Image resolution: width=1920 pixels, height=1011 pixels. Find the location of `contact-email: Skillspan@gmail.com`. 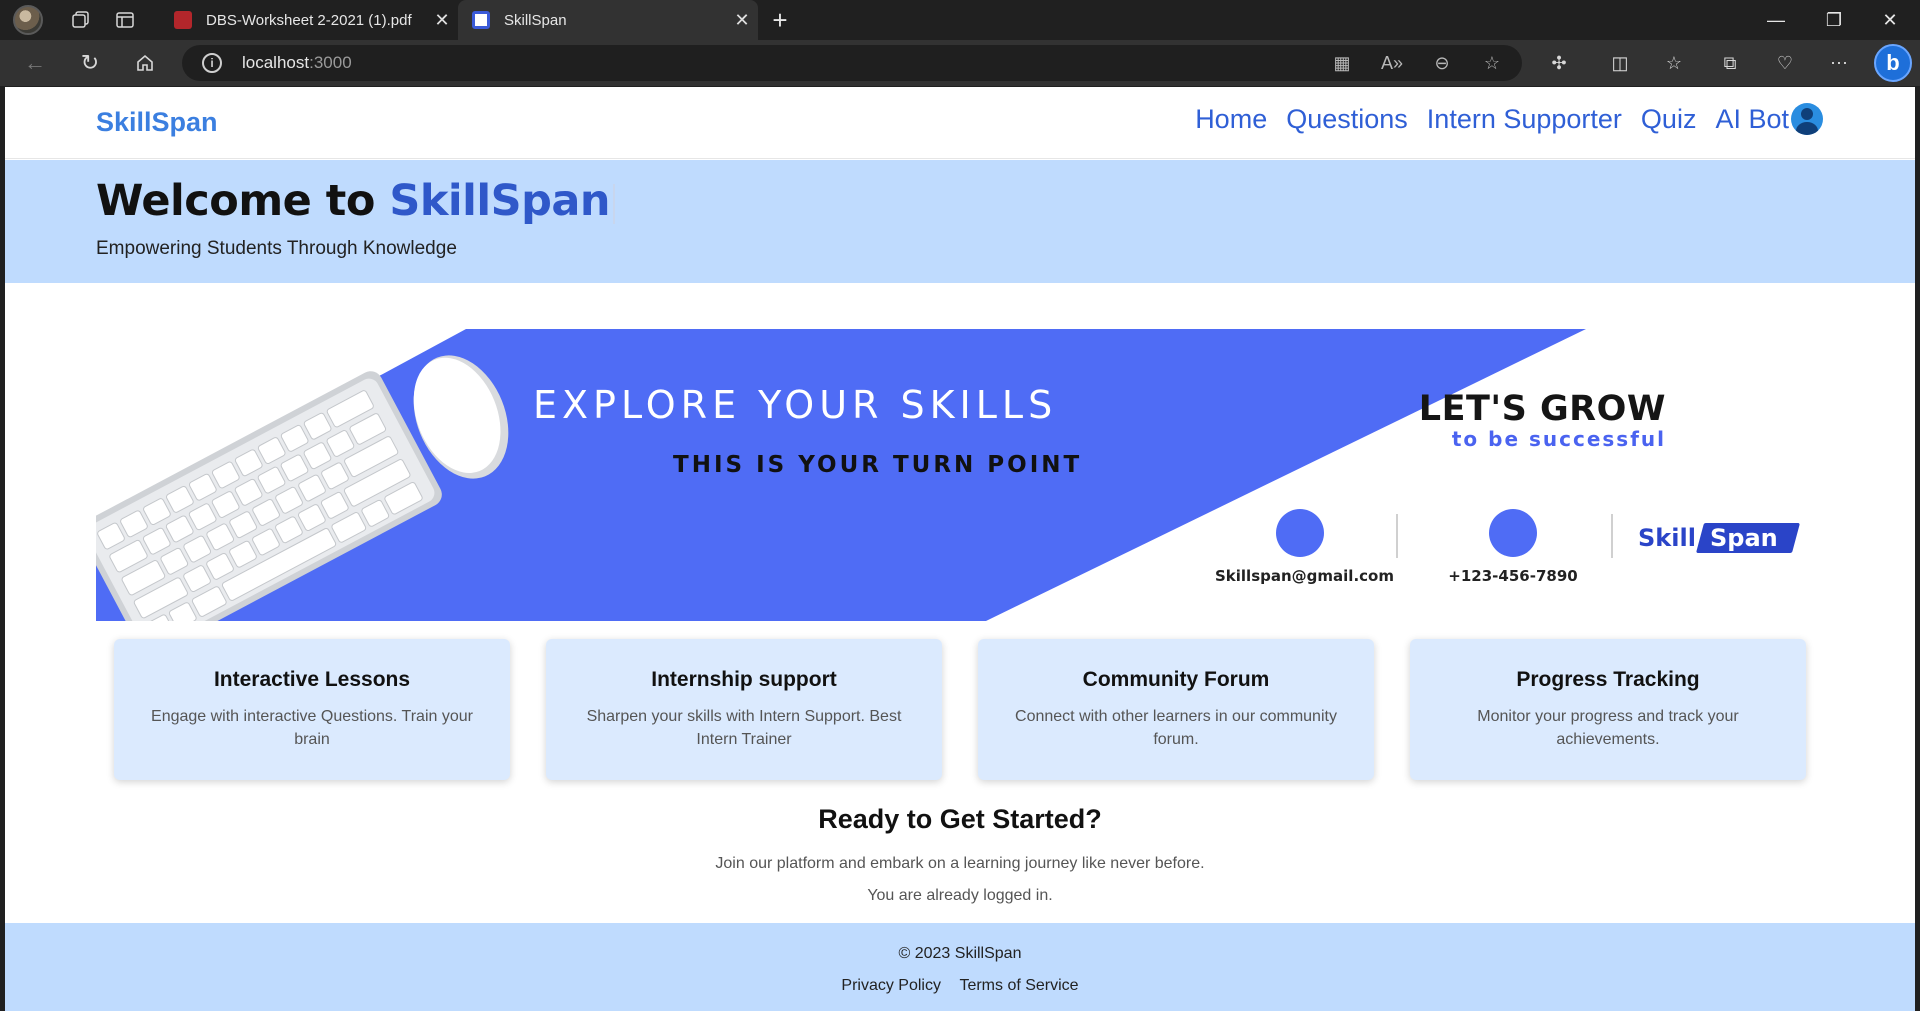

contact-email: Skillspan@gmail.com is located at coordinates (1304, 547).